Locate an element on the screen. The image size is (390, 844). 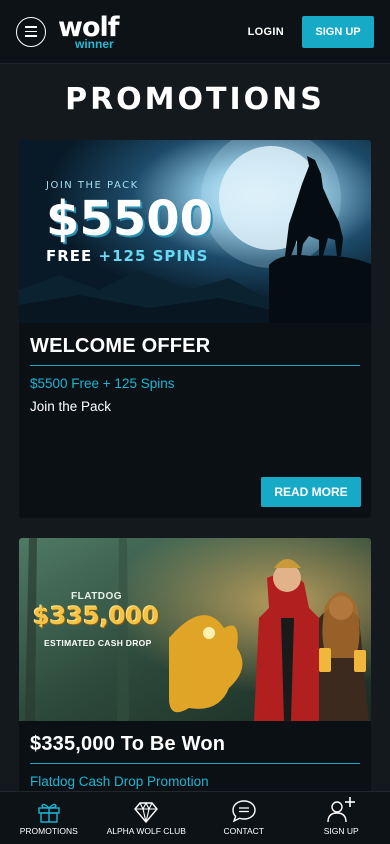
promo-subtitle: $5500 Free + 125 Spins is located at coordinates (102, 383).